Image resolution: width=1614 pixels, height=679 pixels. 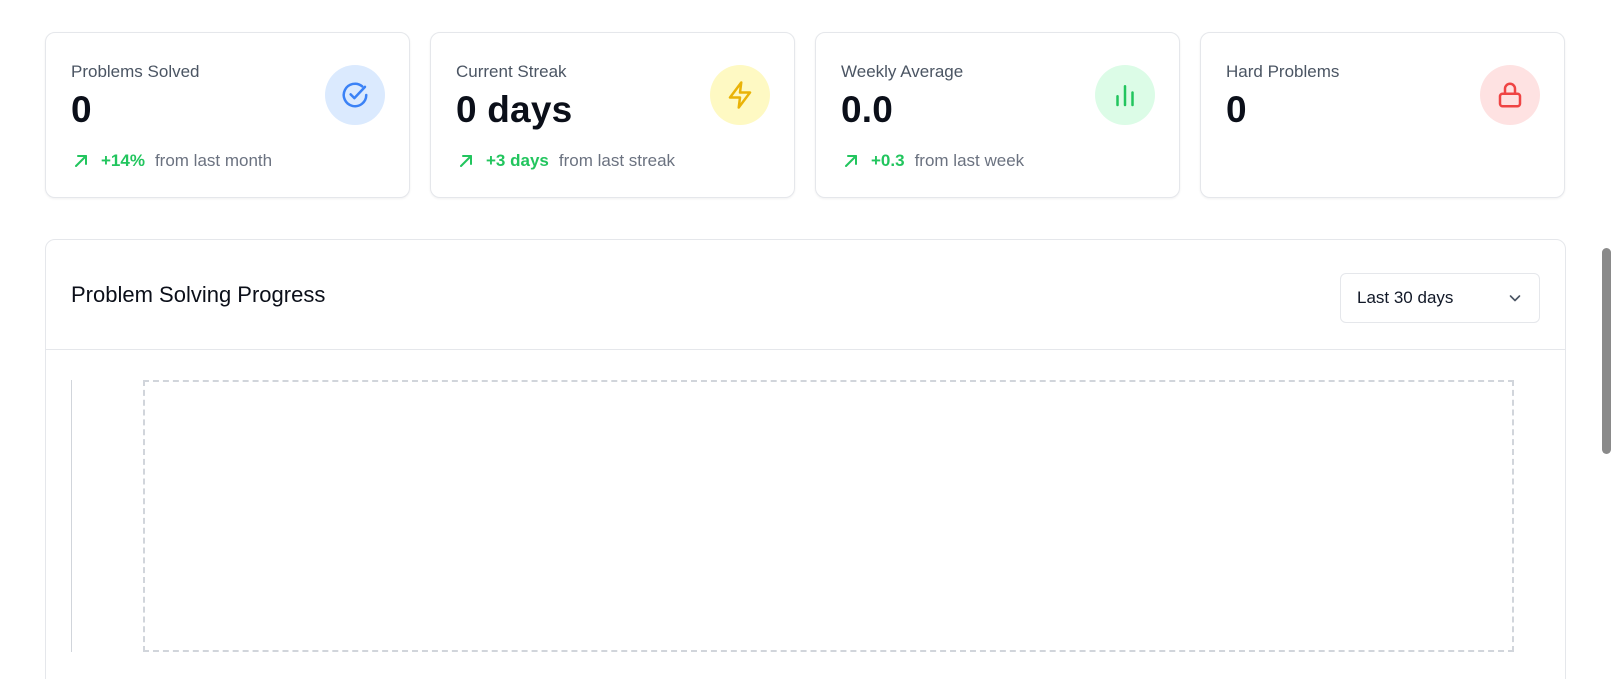 I want to click on trend-delta: +3 days, so click(x=517, y=160).